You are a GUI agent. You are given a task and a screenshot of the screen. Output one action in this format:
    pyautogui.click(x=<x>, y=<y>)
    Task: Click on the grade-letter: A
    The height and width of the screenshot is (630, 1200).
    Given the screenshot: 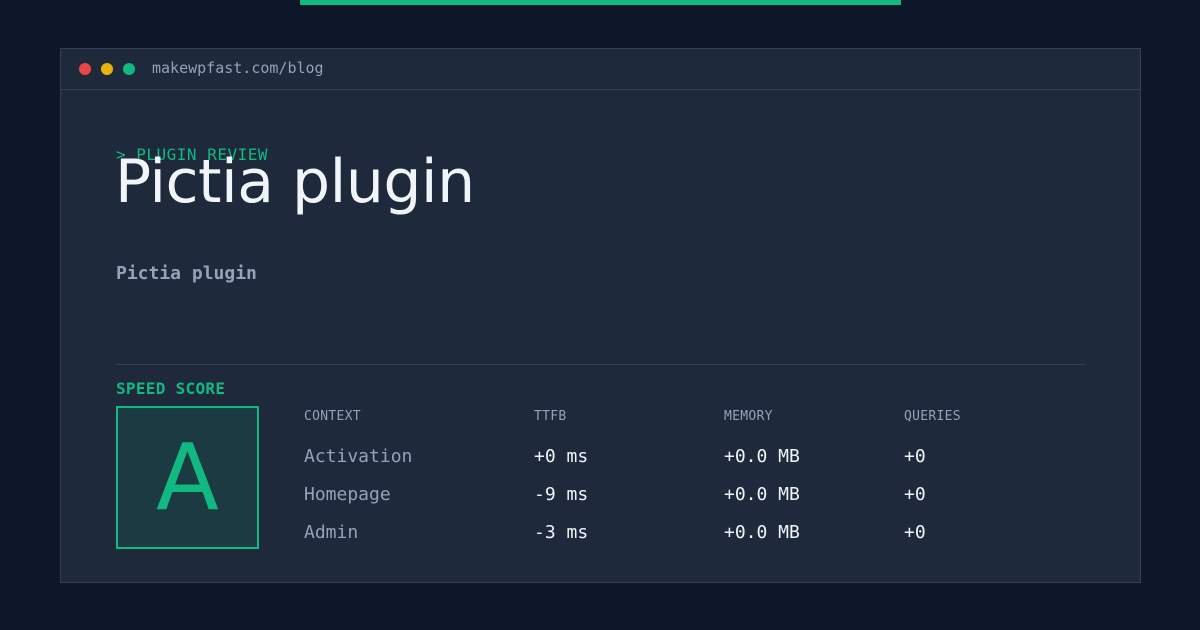 What is the action you would take?
    pyautogui.click(x=187, y=477)
    